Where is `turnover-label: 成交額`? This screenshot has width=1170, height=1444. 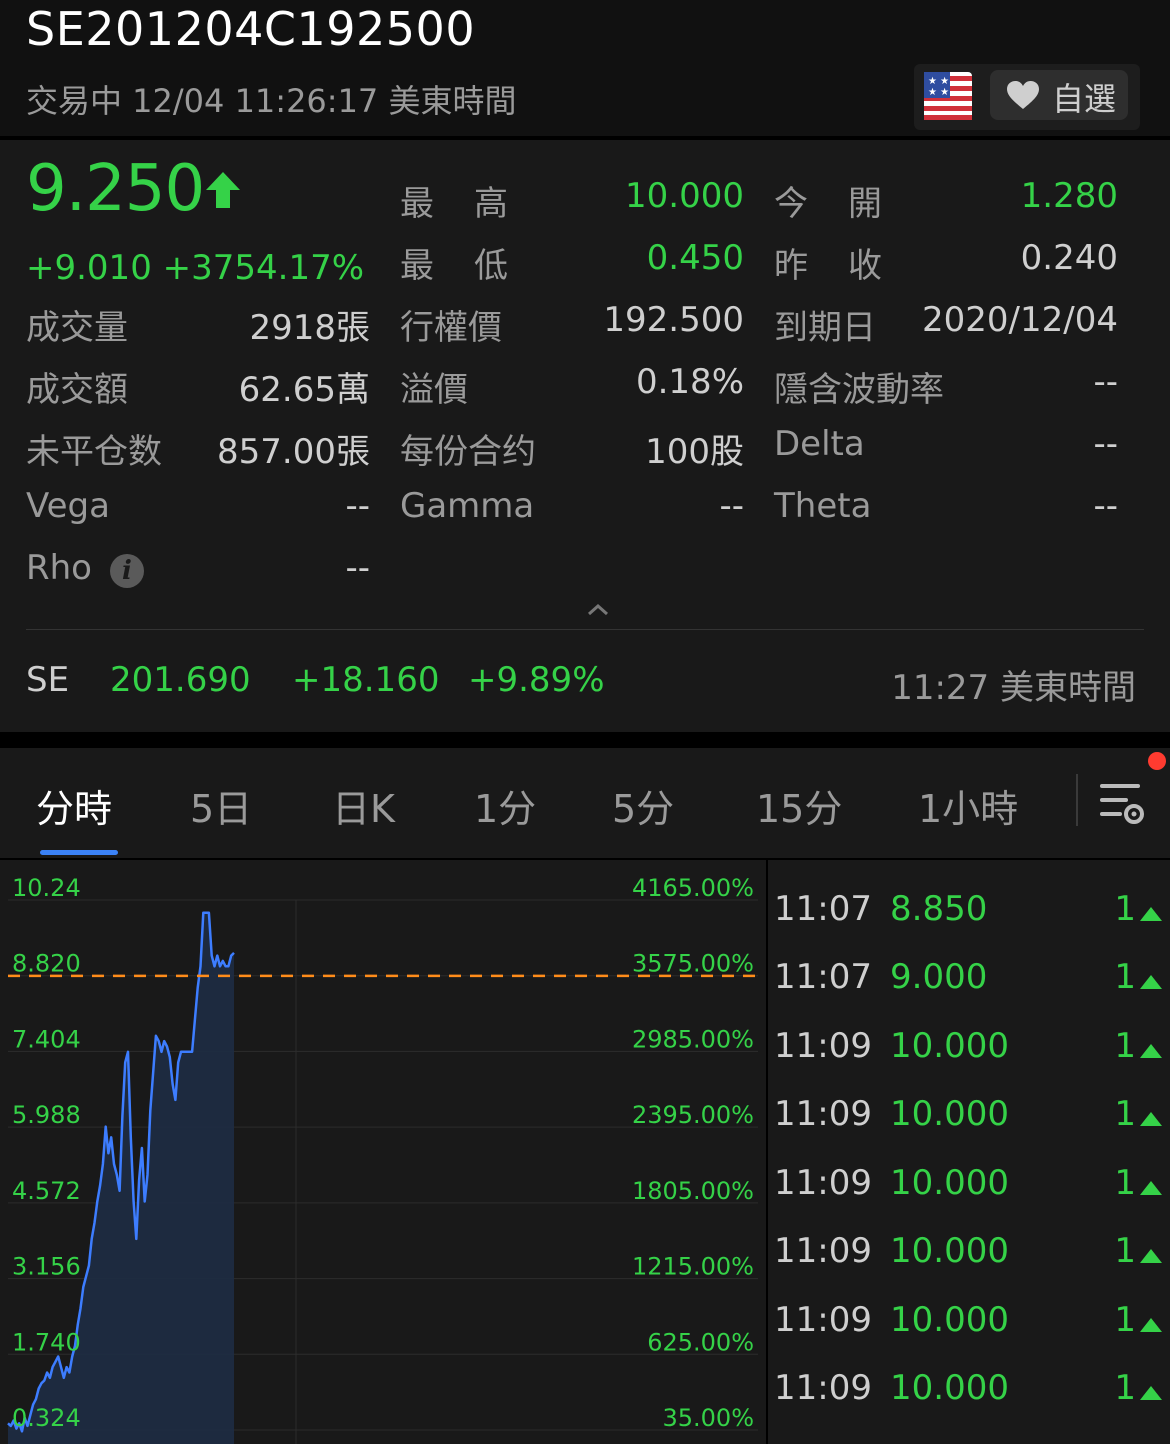
turnover-label: 成交額 is located at coordinates (77, 390).